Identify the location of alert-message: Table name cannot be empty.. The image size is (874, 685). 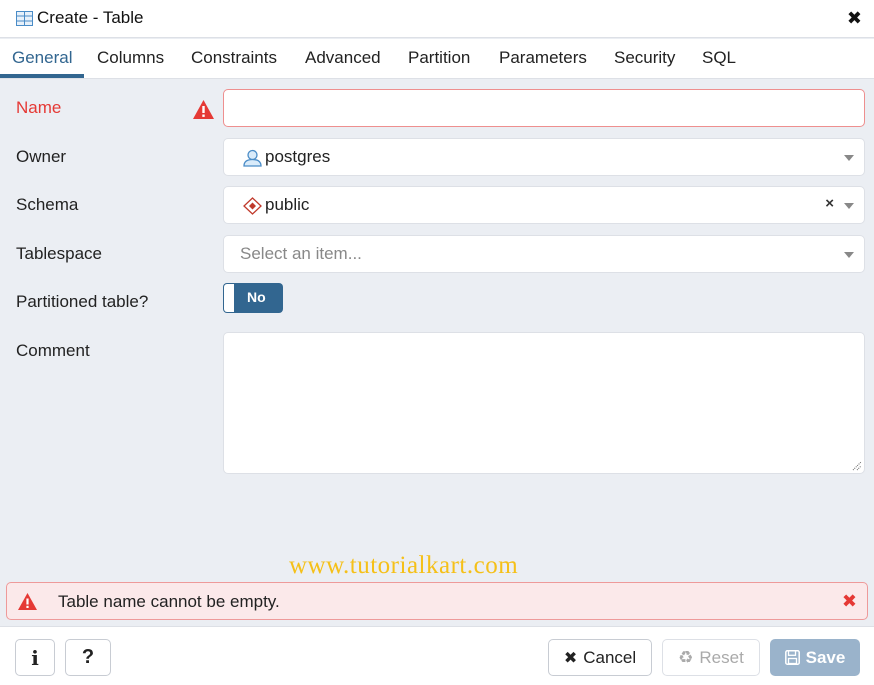
(169, 601).